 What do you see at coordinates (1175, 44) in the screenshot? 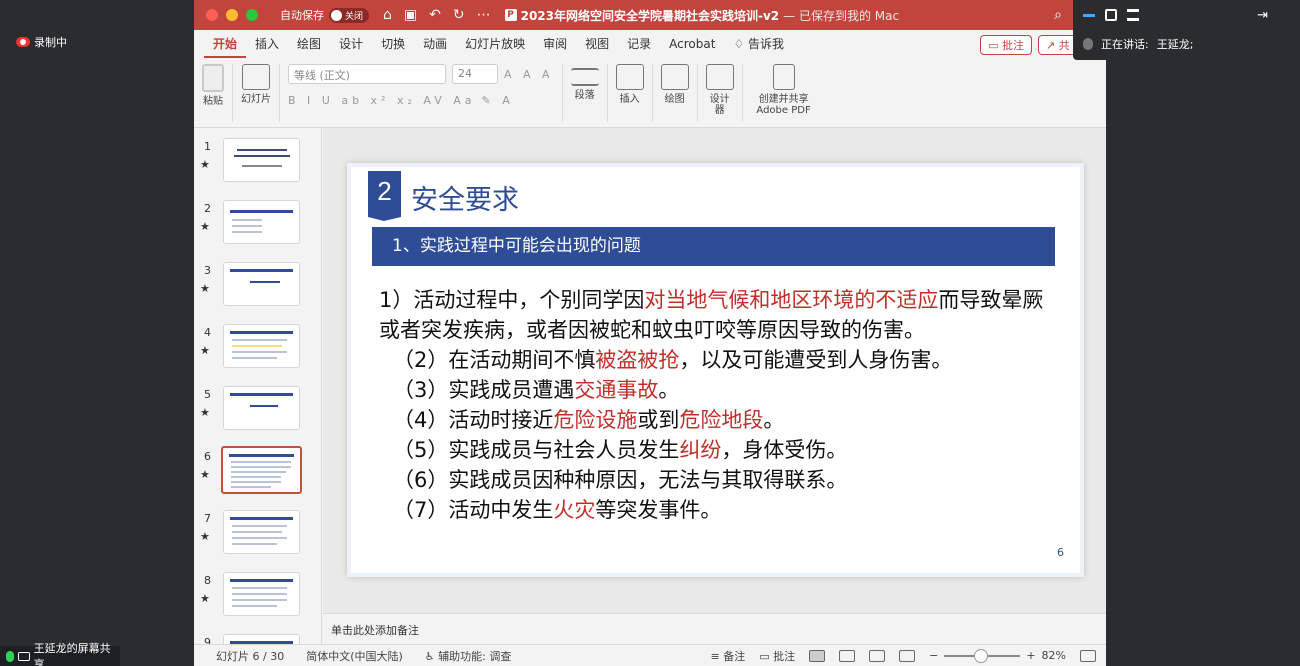
I see `speaker-name: 王延龙;` at bounding box center [1175, 44].